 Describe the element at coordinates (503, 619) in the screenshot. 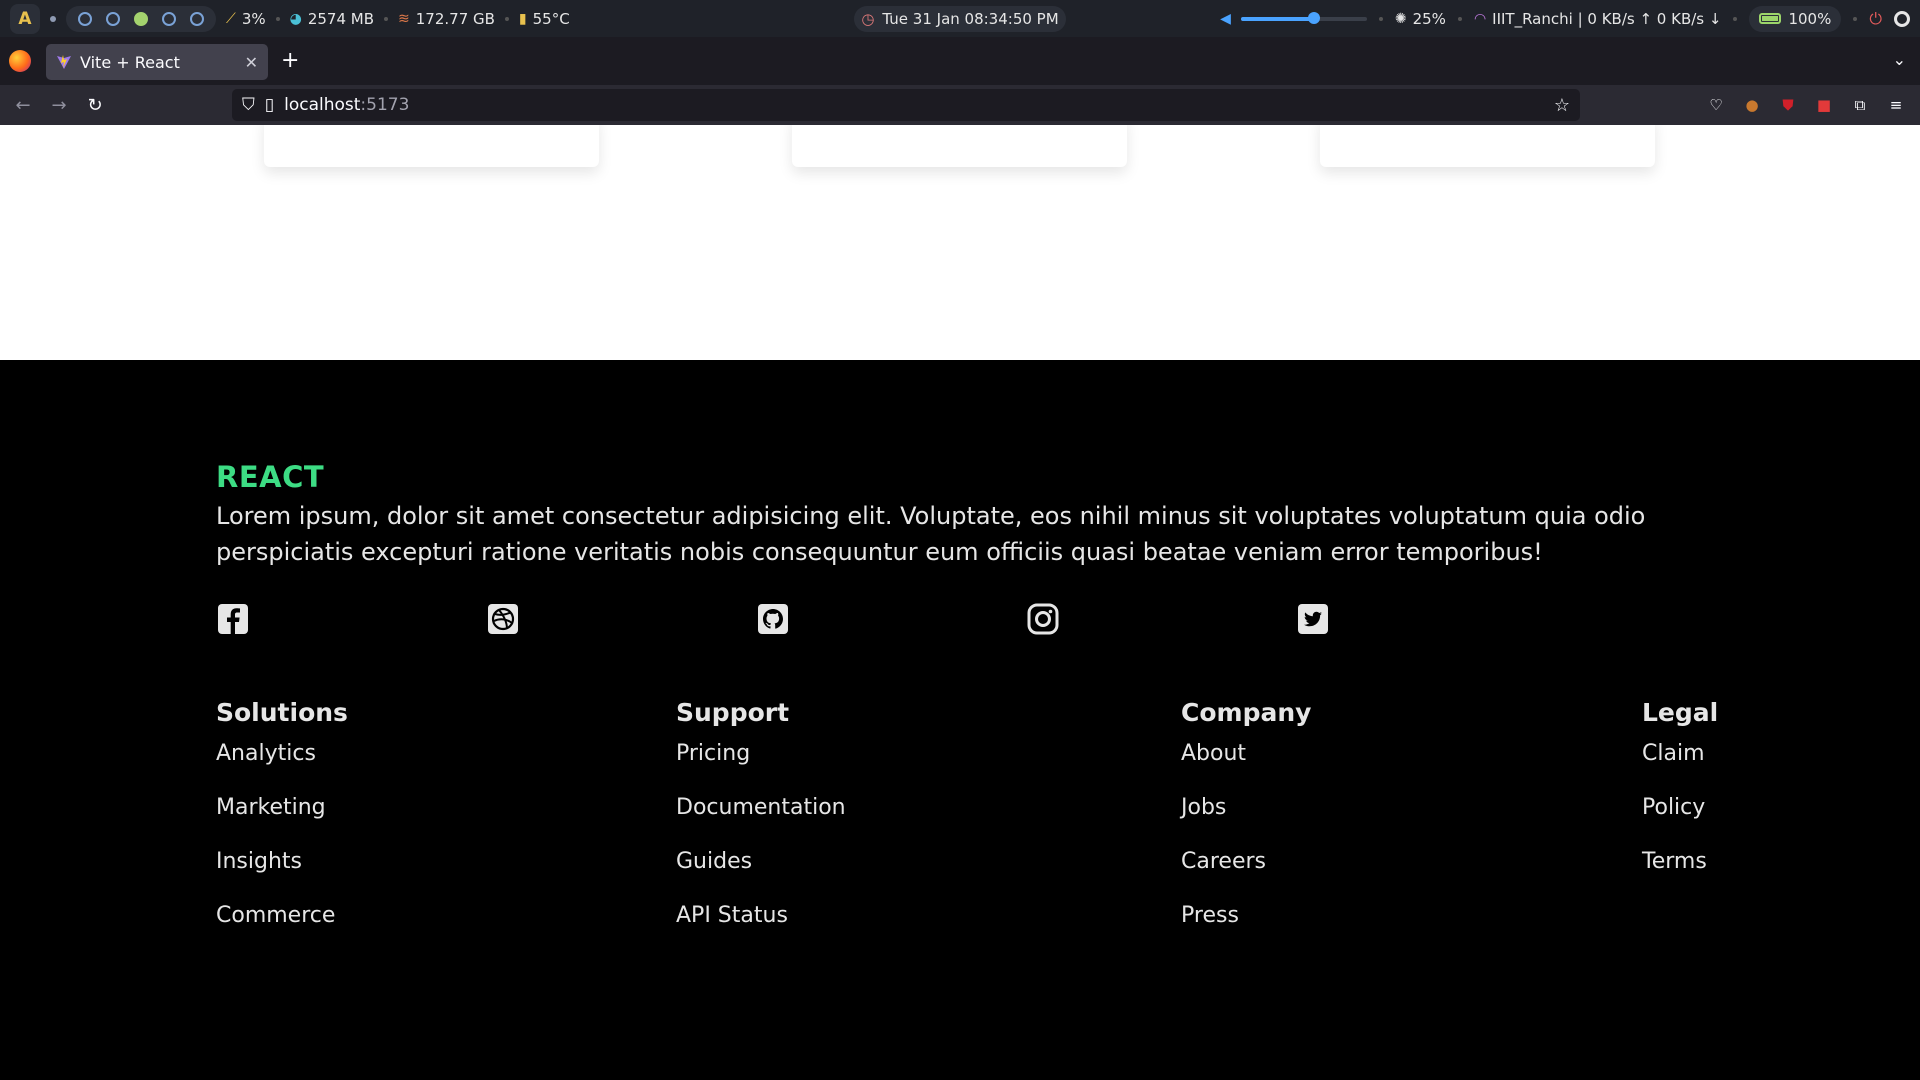

I see `dribbble-icon` at that location.